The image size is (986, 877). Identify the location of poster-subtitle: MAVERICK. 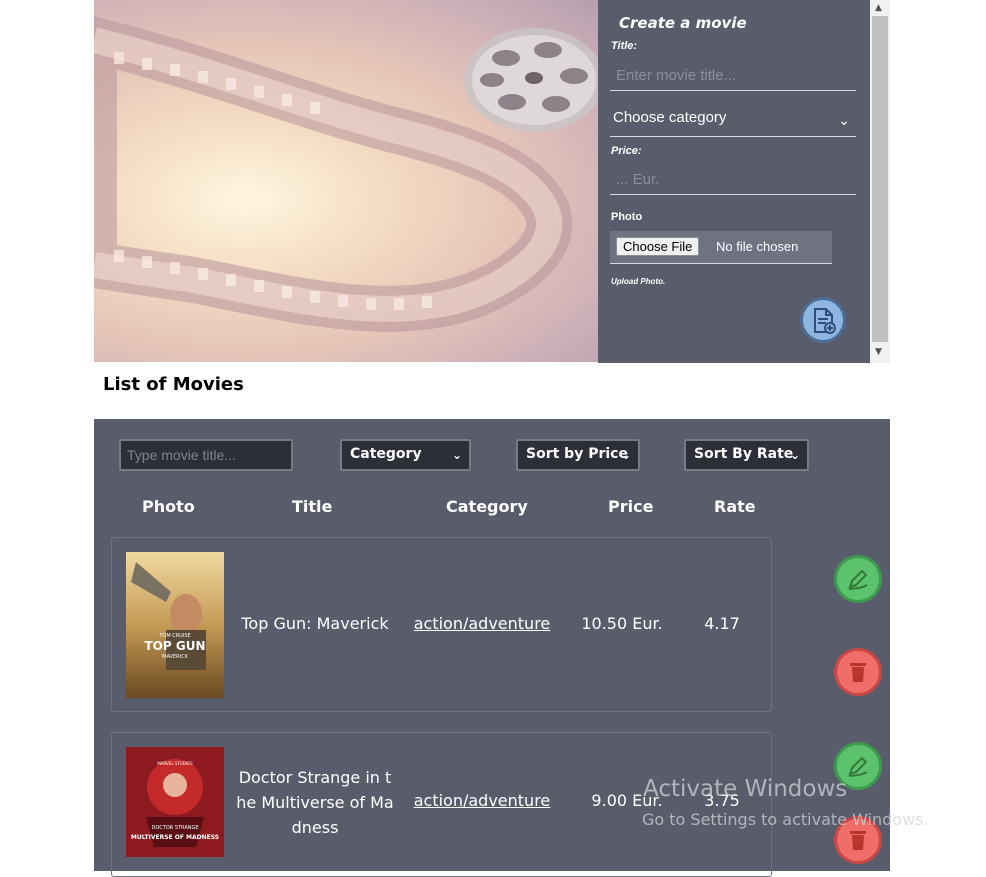
(175, 657).